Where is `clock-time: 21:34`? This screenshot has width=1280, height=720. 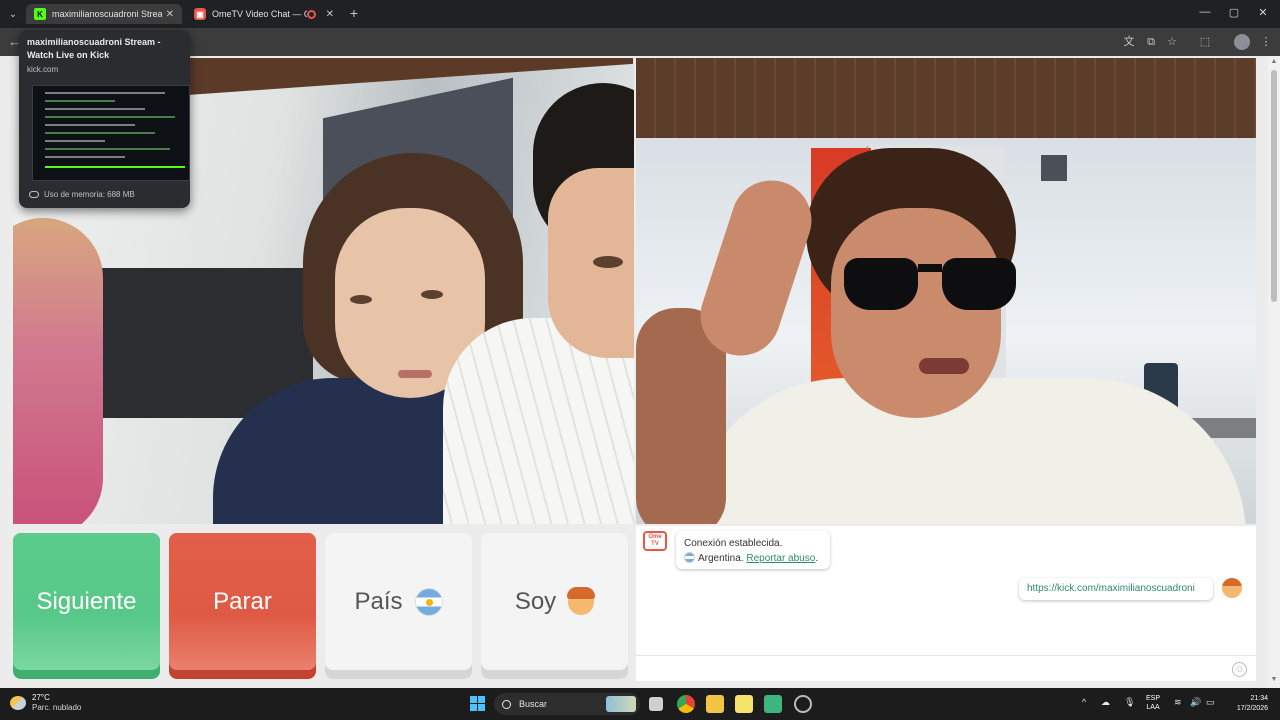 clock-time: 21:34 is located at coordinates (1259, 698).